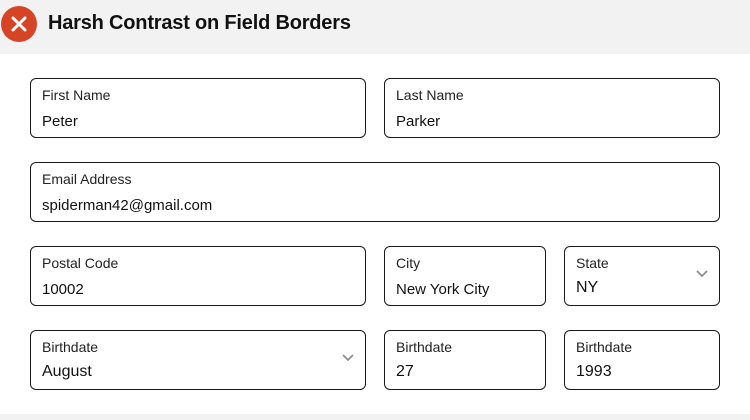  What do you see at coordinates (80, 263) in the screenshot?
I see `postal-code-label: Postal Code` at bounding box center [80, 263].